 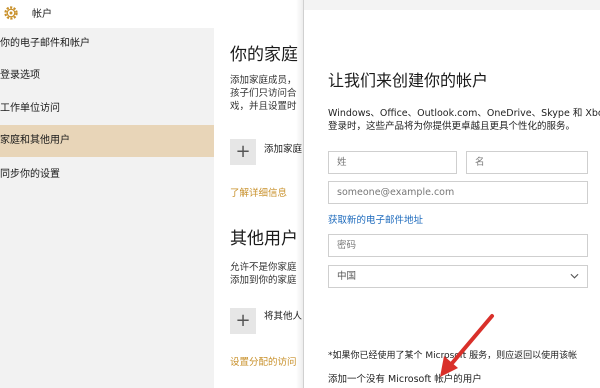 I want to click on country-value: 中国, so click(x=347, y=276).